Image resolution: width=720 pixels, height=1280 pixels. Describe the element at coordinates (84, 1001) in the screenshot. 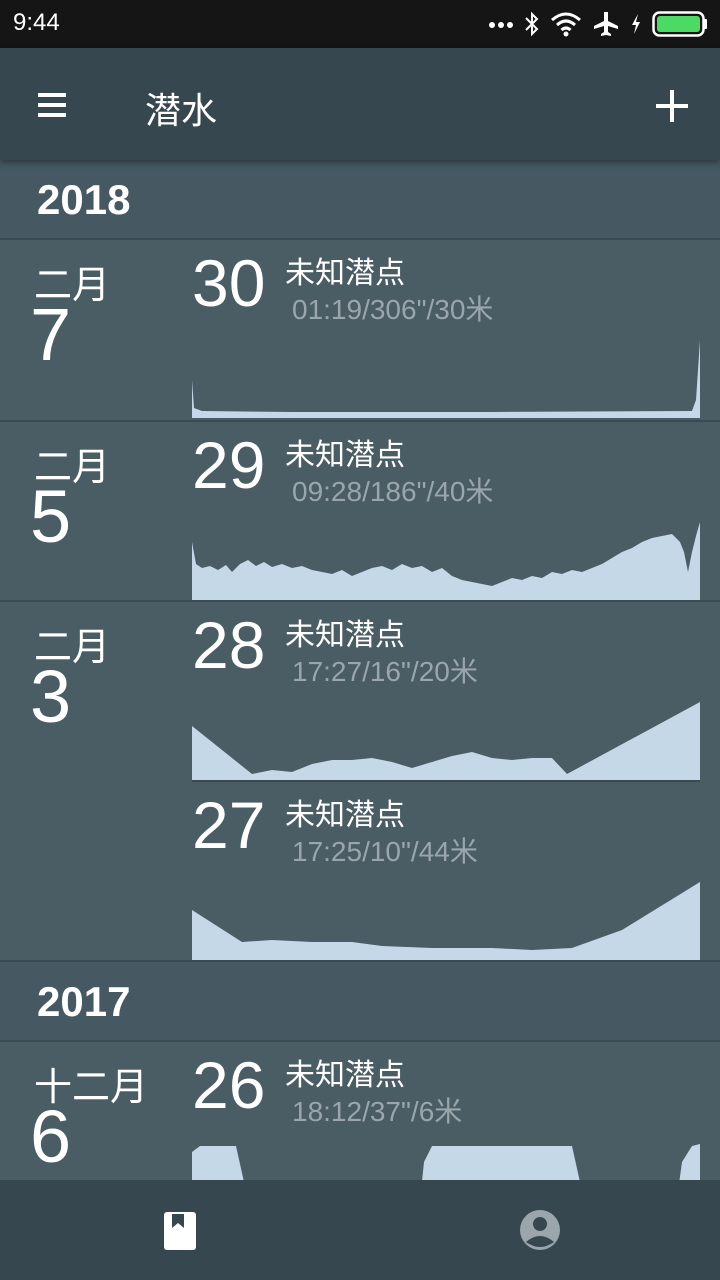

I see `year-label: 2017` at that location.